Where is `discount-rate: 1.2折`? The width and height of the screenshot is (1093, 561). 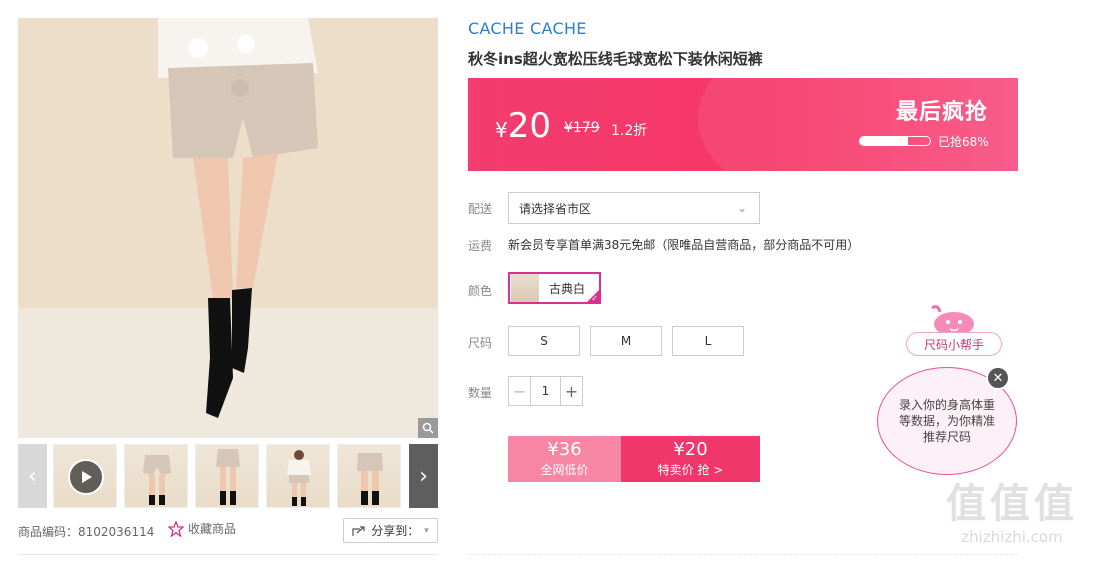 discount-rate: 1.2折 is located at coordinates (629, 131).